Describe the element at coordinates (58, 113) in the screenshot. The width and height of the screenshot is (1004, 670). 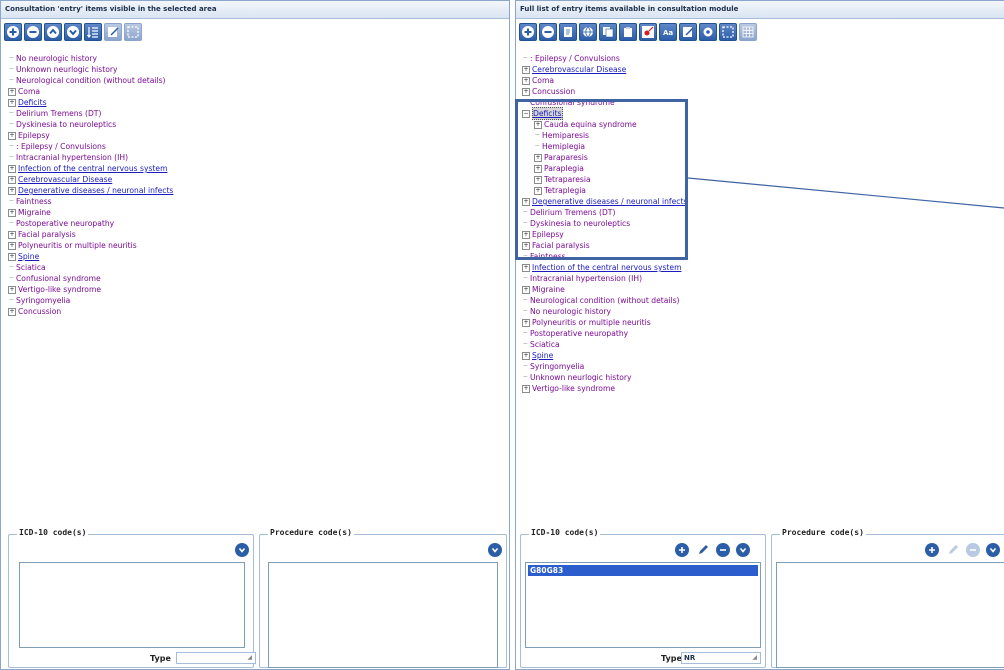
I see `tree-item-label: Delirium Tremens (DT)` at that location.